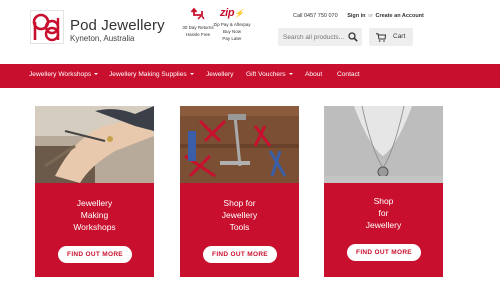  I want to click on jewellery-photo, so click(383, 144).